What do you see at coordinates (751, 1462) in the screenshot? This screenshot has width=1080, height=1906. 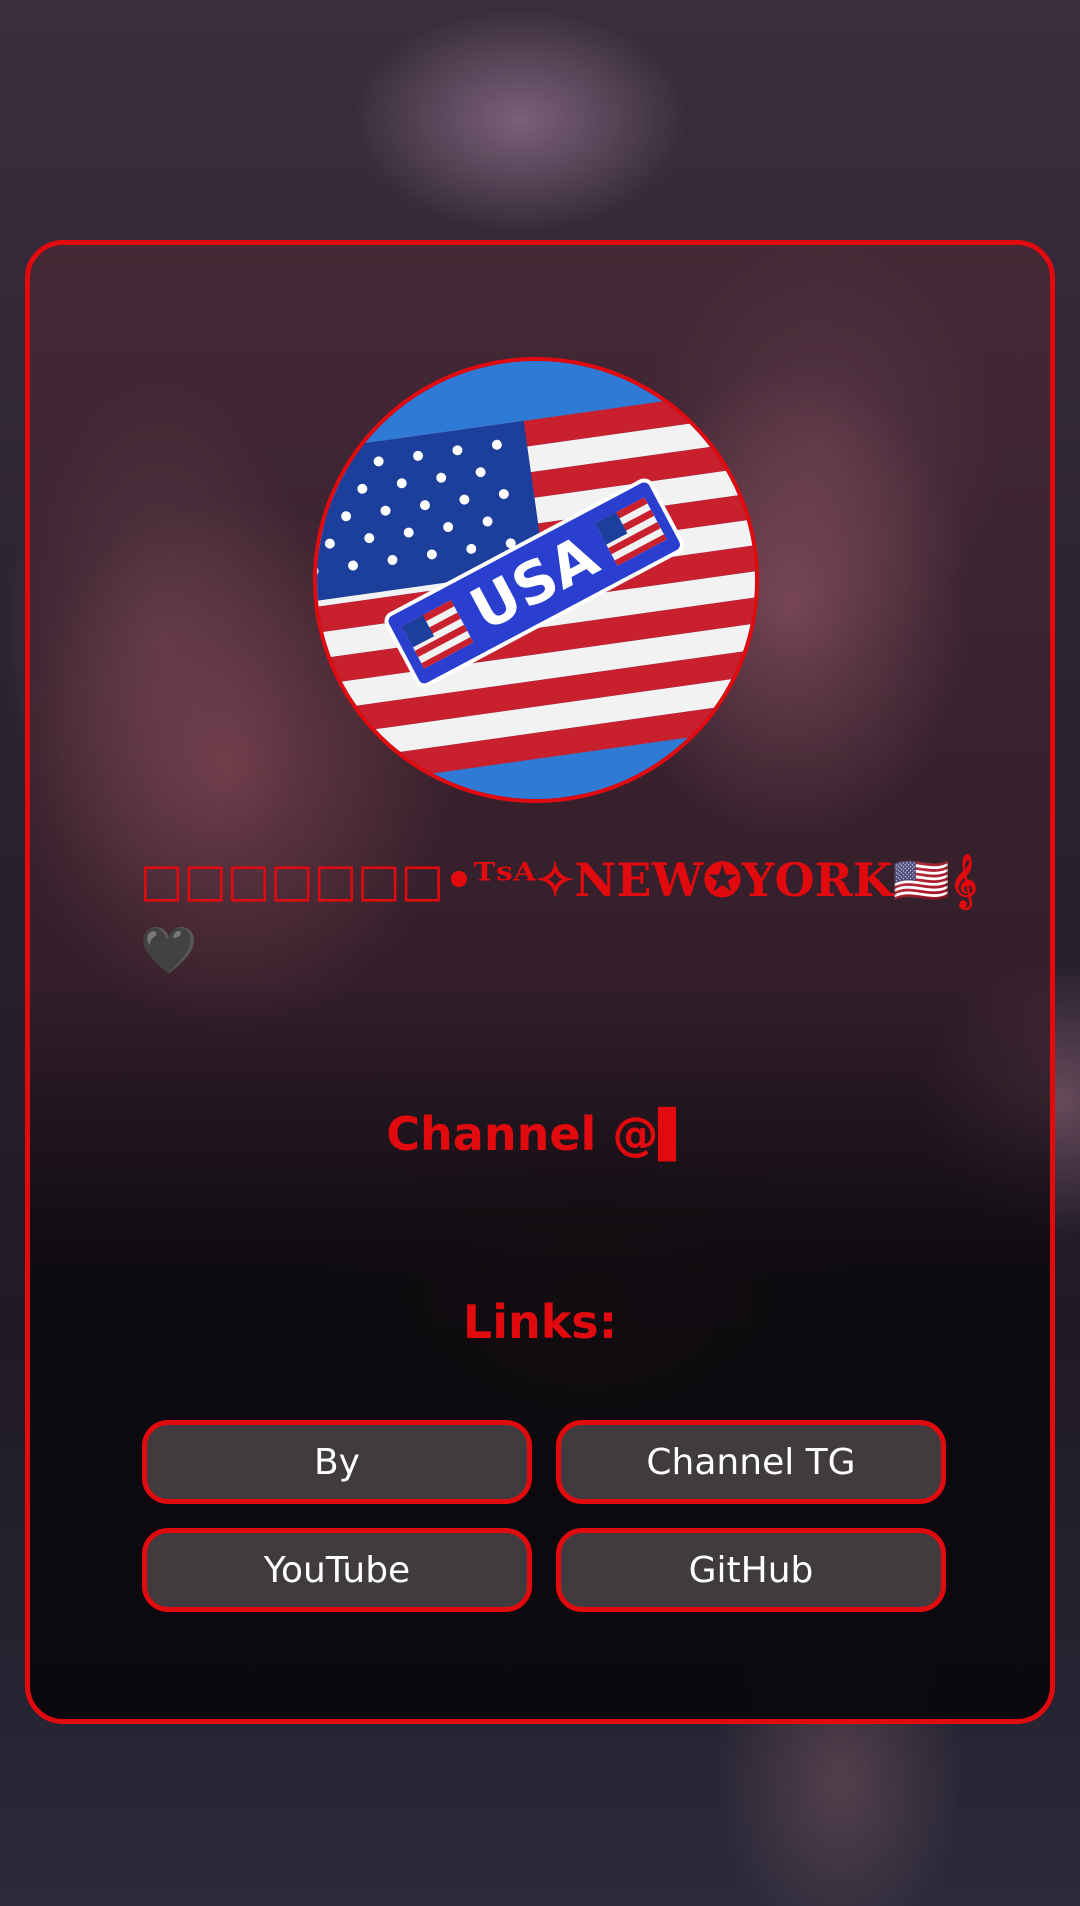 I see `channel-tg-button: Channel TG` at bounding box center [751, 1462].